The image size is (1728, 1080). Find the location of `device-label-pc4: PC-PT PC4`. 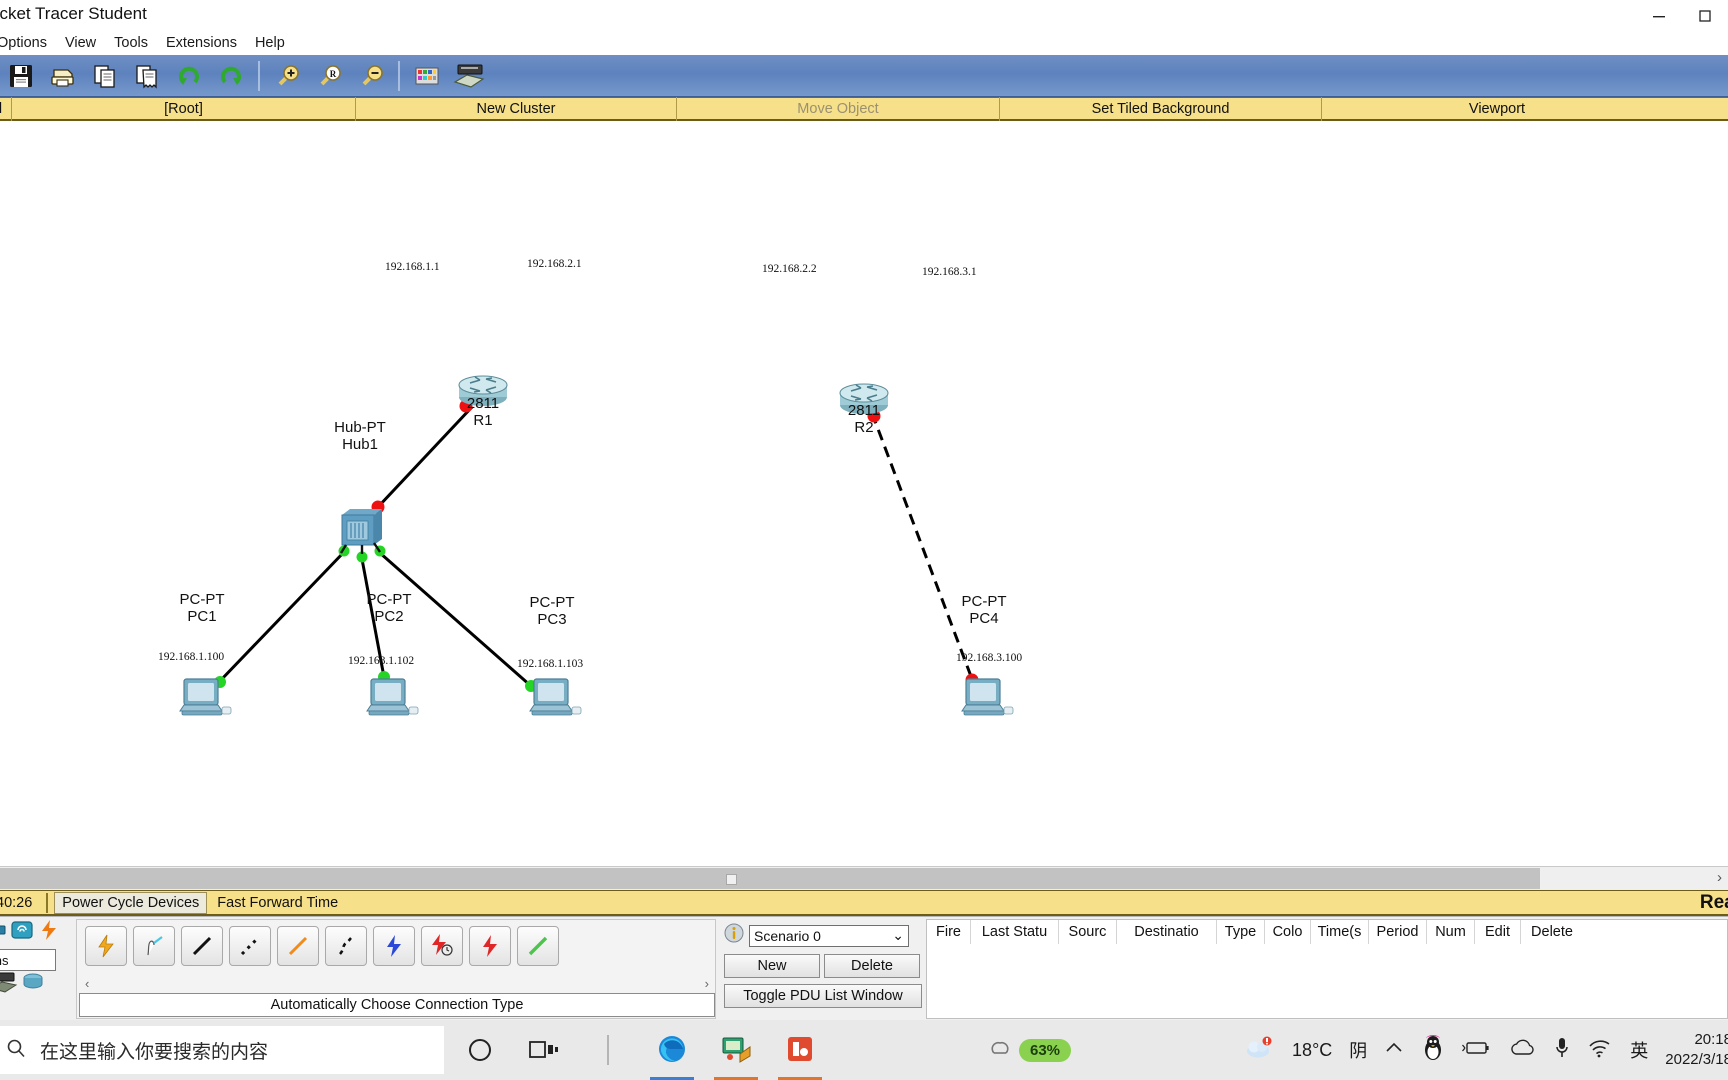

device-label-pc4: PC-PT PC4 is located at coordinates (984, 610).